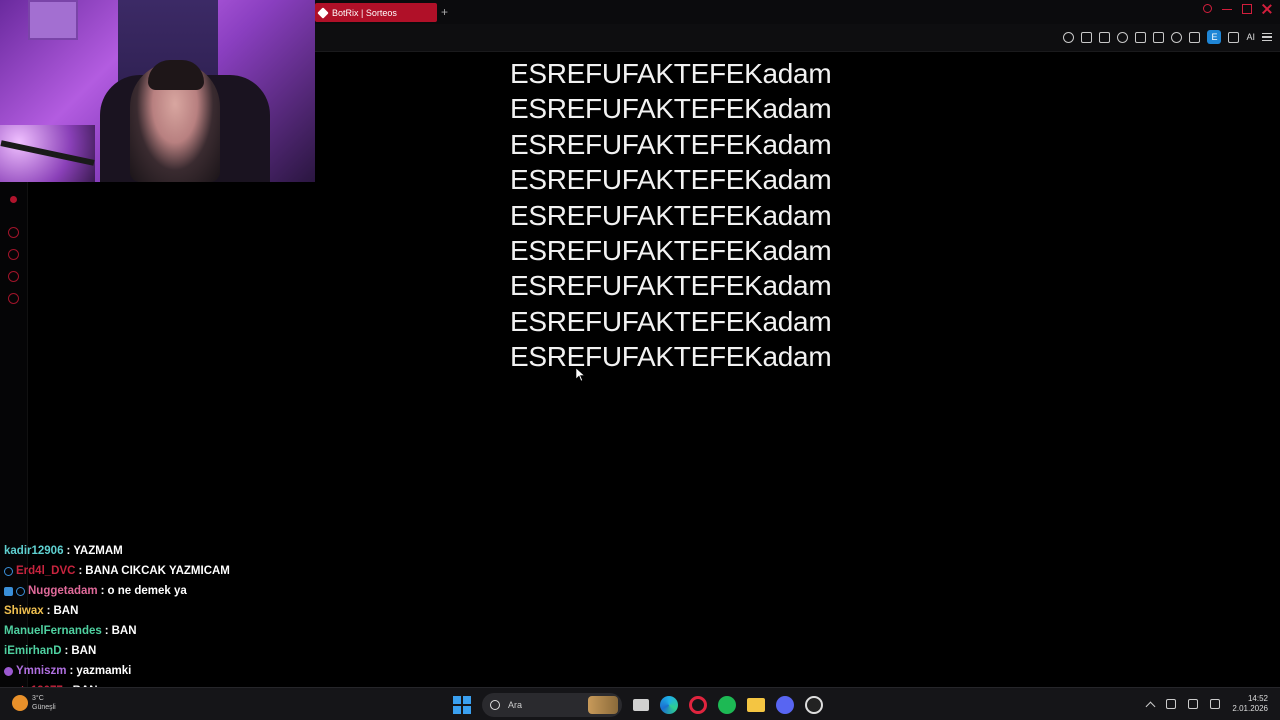  Describe the element at coordinates (727, 705) in the screenshot. I see `spotify-icon` at that location.